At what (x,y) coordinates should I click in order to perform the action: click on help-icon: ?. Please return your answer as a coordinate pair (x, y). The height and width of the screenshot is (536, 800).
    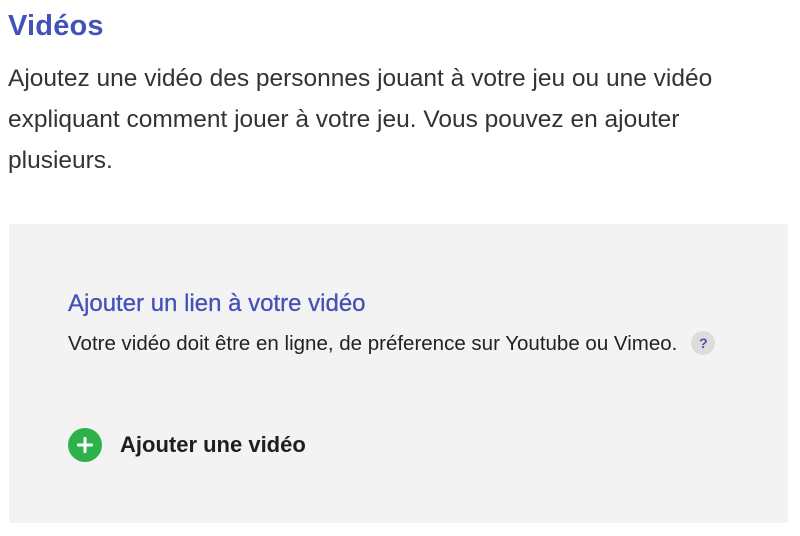
    Looking at the image, I should click on (703, 342).